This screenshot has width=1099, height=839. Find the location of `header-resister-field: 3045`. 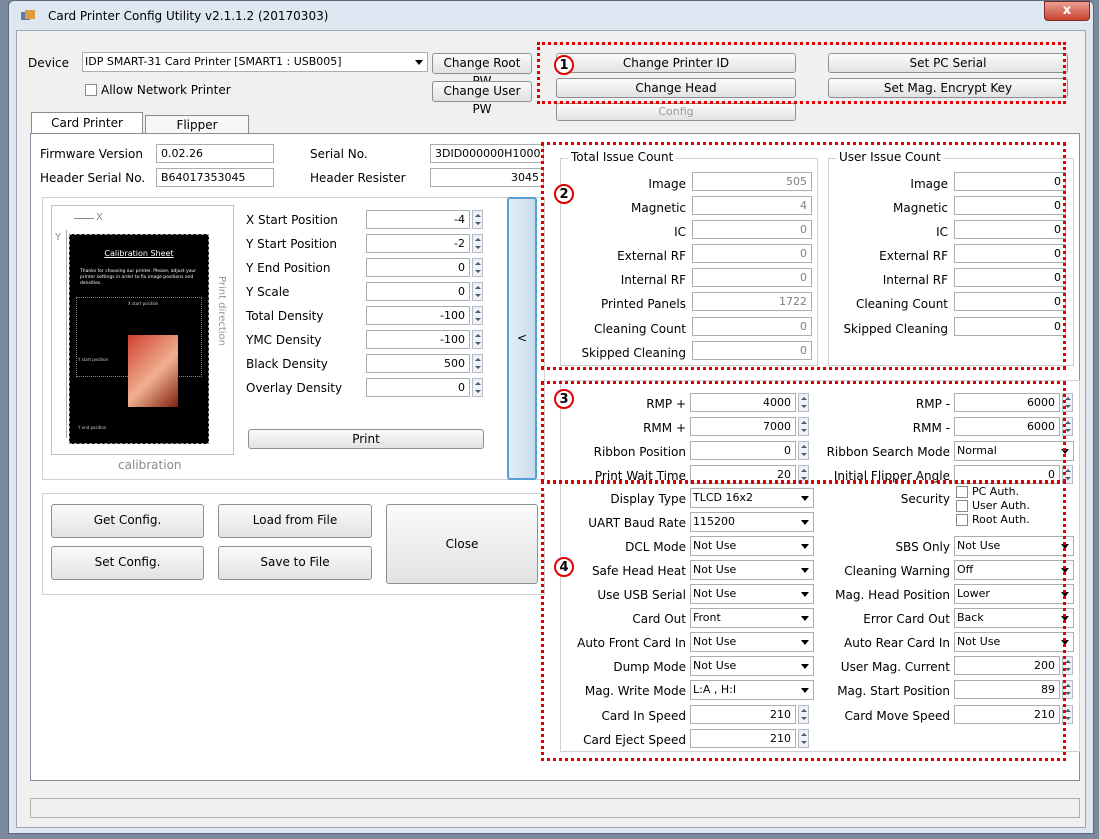

header-resister-field: 3045 is located at coordinates (487, 177).